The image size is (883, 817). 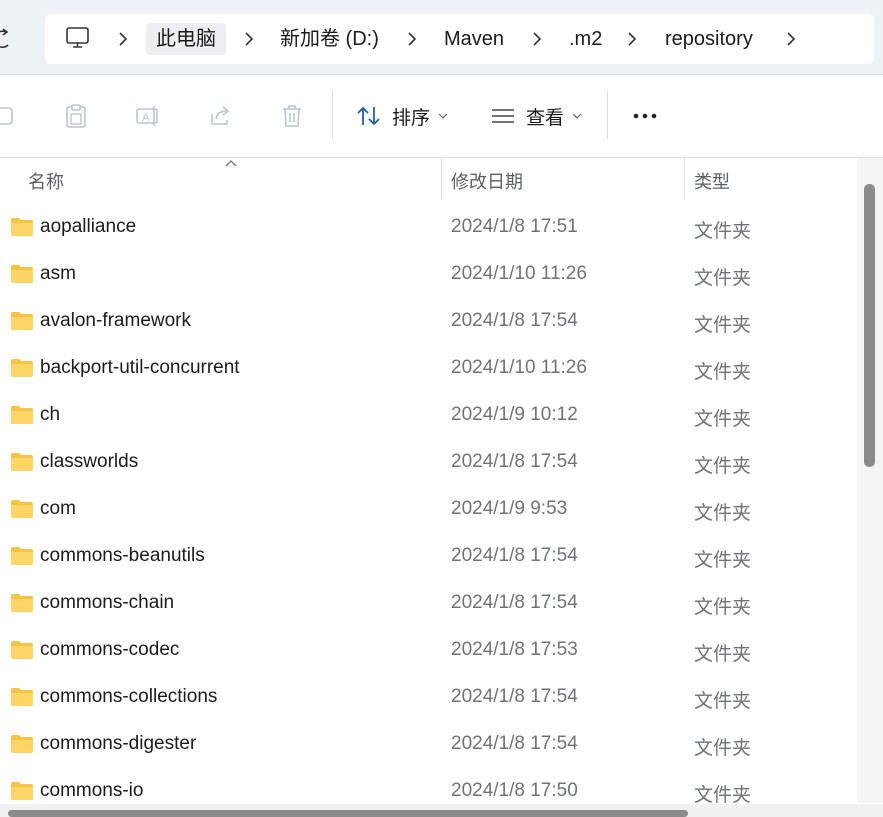 I want to click on column-date-header: 修改日期, so click(x=487, y=181).